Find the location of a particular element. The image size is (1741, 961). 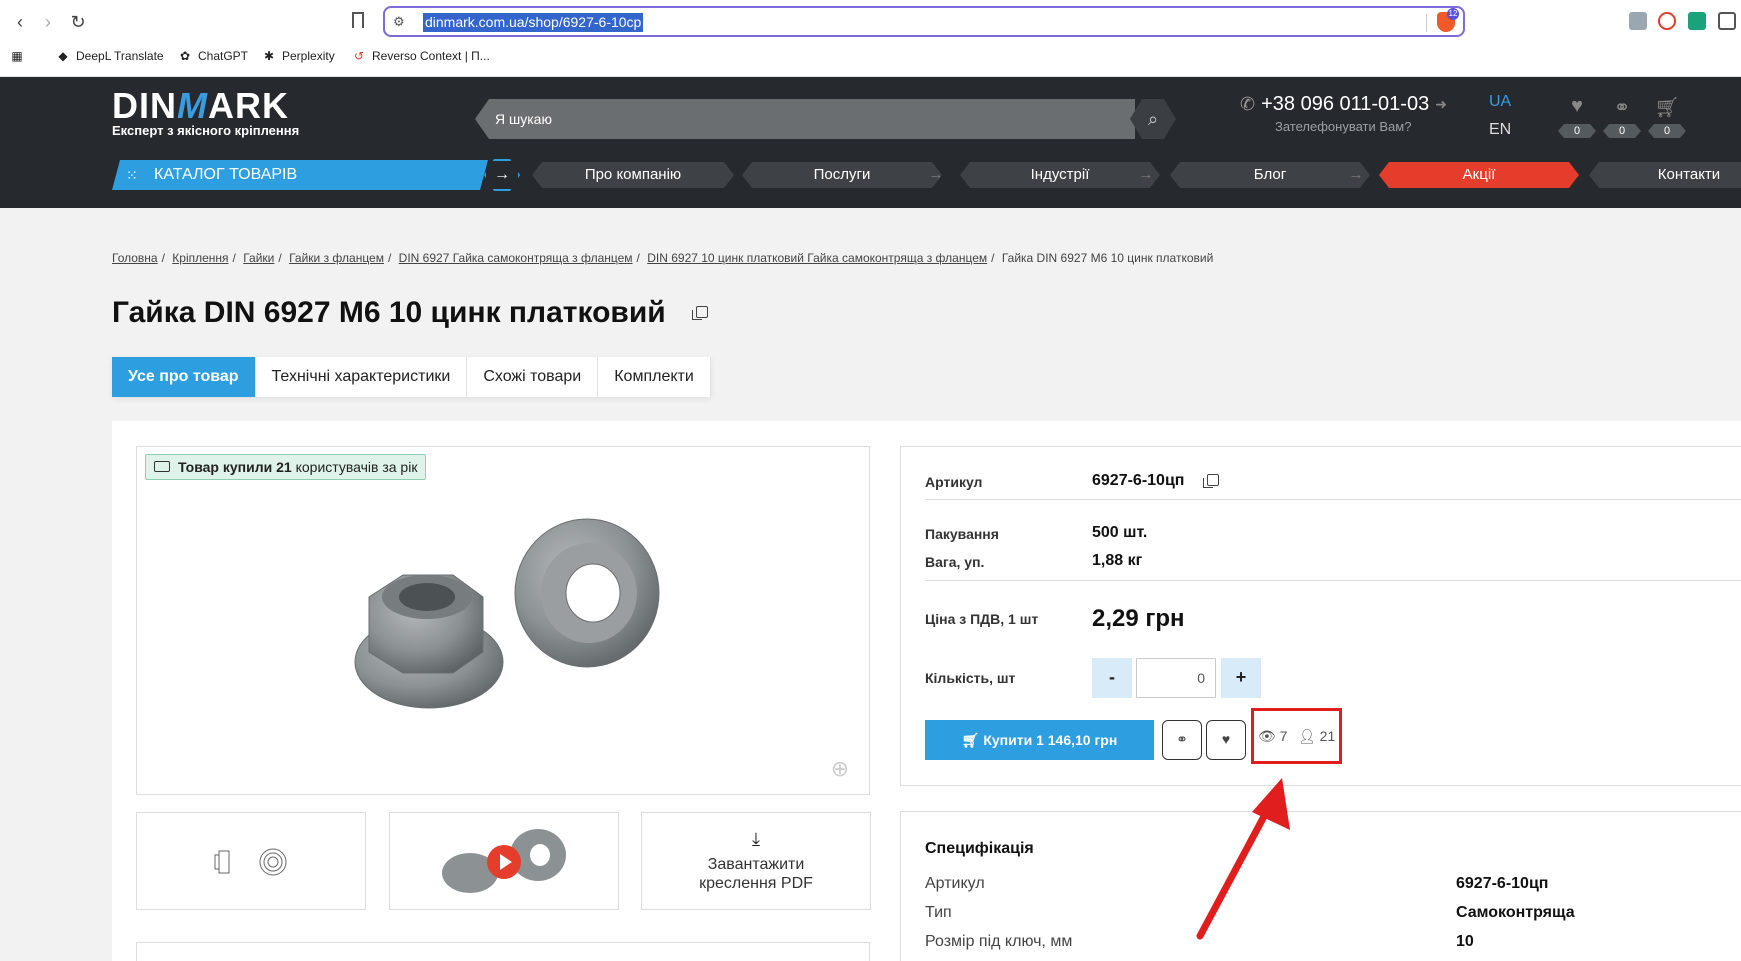

compare-count: 0 is located at coordinates (1622, 131).